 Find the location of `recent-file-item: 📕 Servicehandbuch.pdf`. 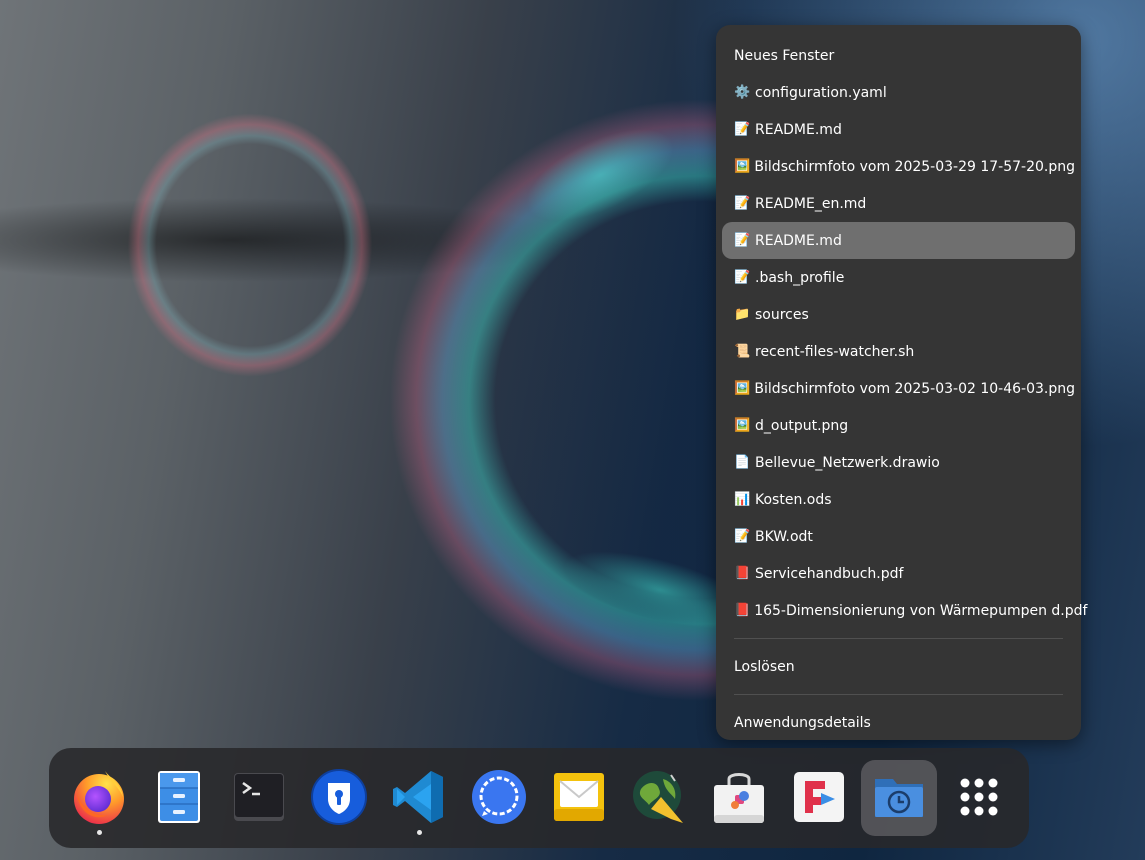

recent-file-item: 📕 Servicehandbuch.pdf is located at coordinates (898, 573).